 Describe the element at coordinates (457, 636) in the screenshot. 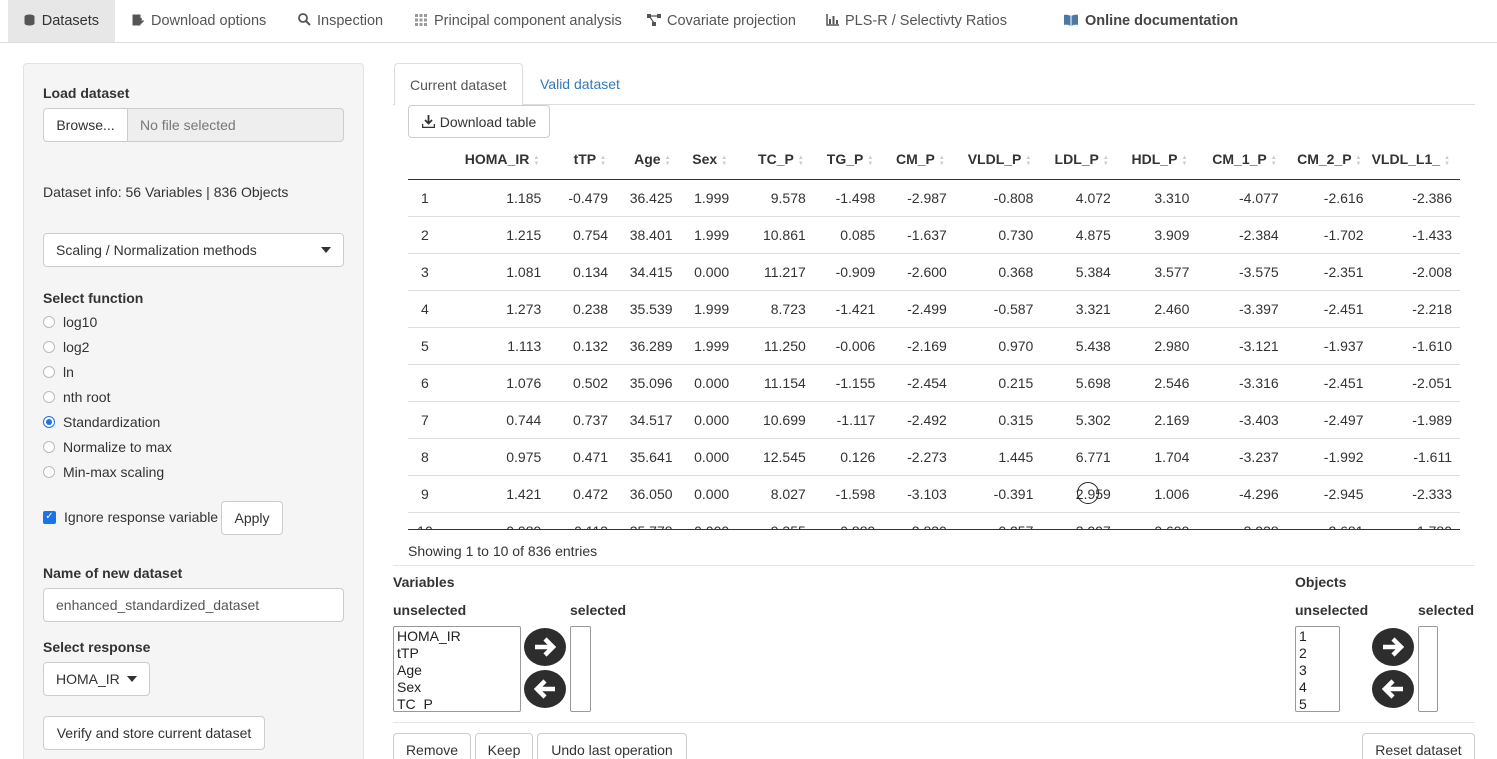

I see `list-item: HOMA_IR` at that location.